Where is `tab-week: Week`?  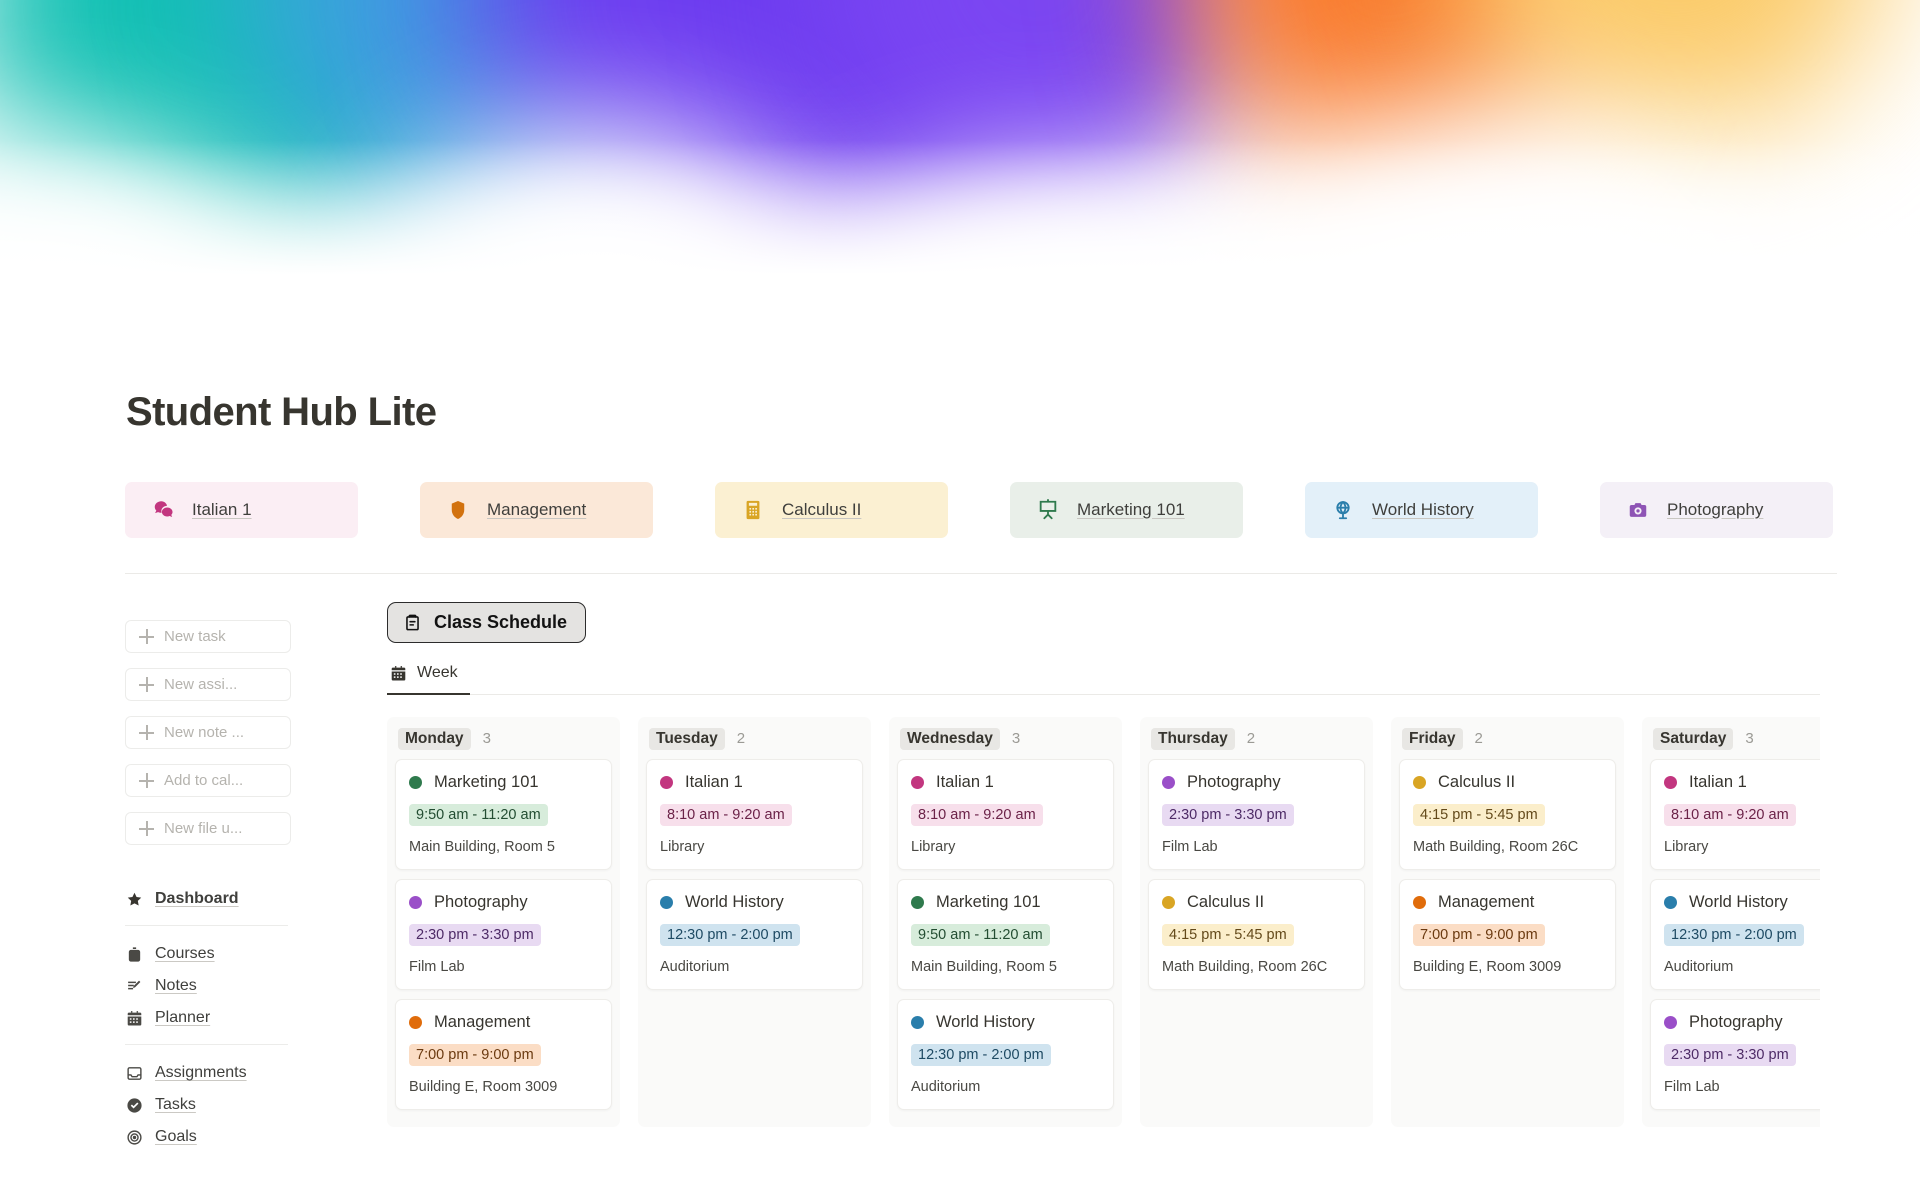 tab-week: Week is located at coordinates (428, 679).